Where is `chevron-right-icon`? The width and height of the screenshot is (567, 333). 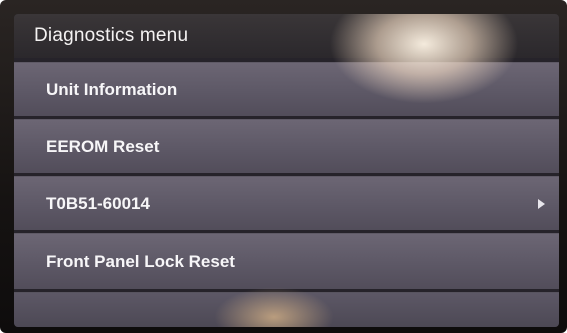 chevron-right-icon is located at coordinates (541, 203).